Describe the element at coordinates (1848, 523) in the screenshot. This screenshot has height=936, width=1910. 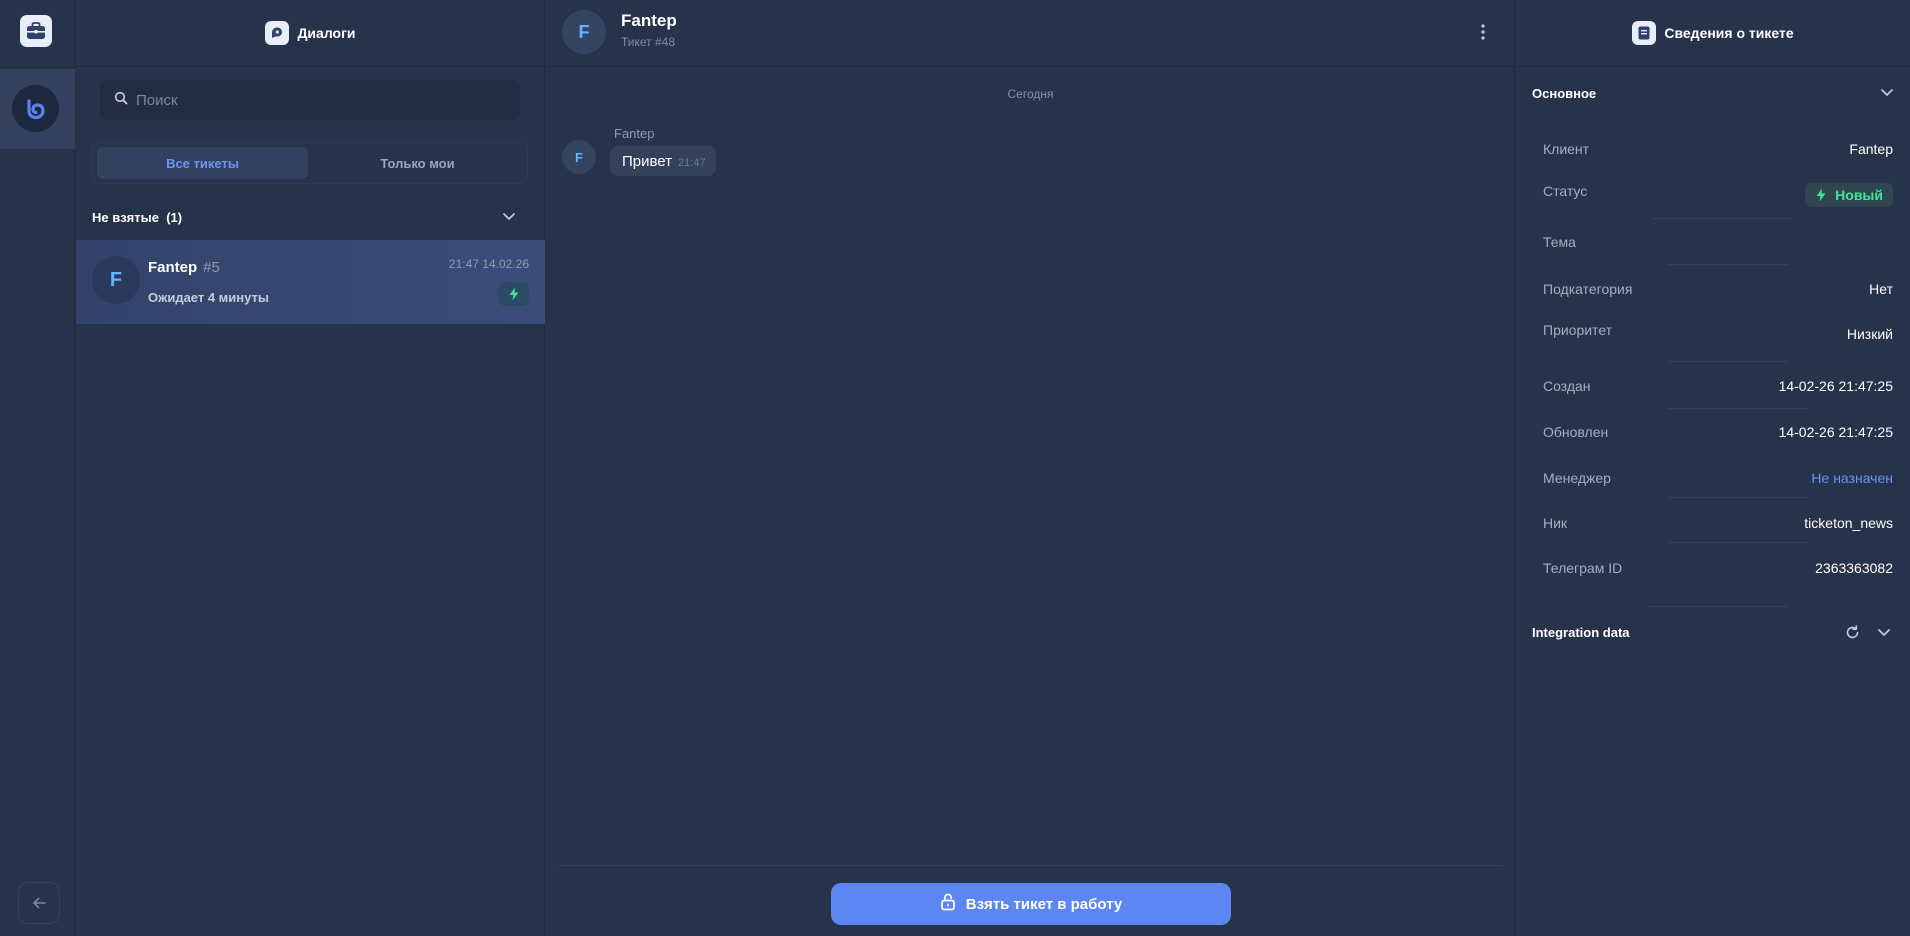
I see `field-value: ticketon_news` at that location.